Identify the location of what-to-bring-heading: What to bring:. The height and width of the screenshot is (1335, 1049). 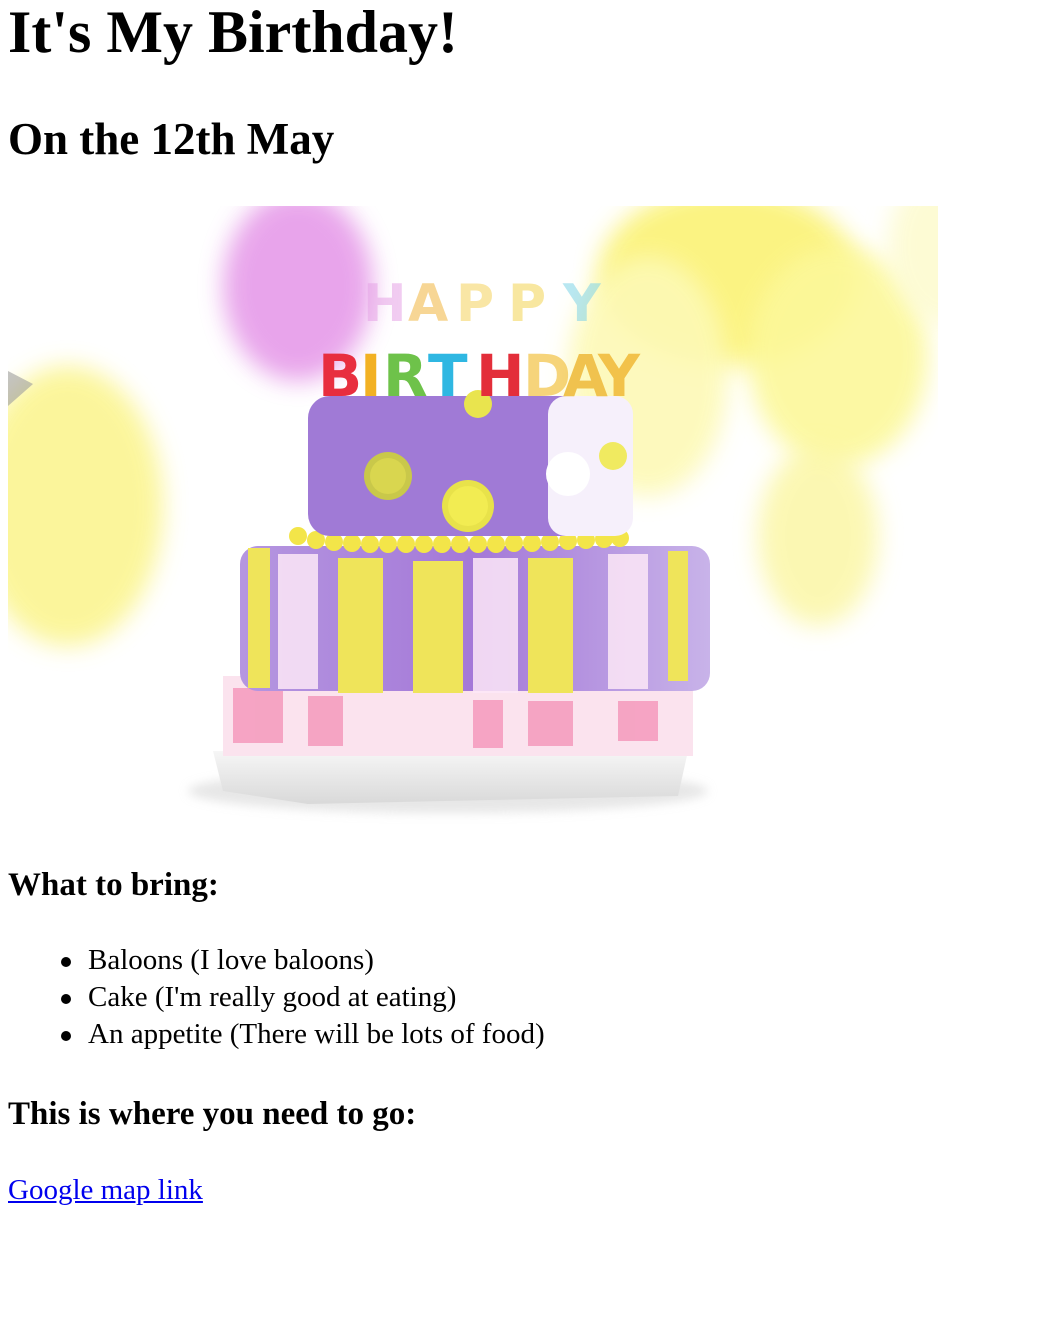
(113, 885).